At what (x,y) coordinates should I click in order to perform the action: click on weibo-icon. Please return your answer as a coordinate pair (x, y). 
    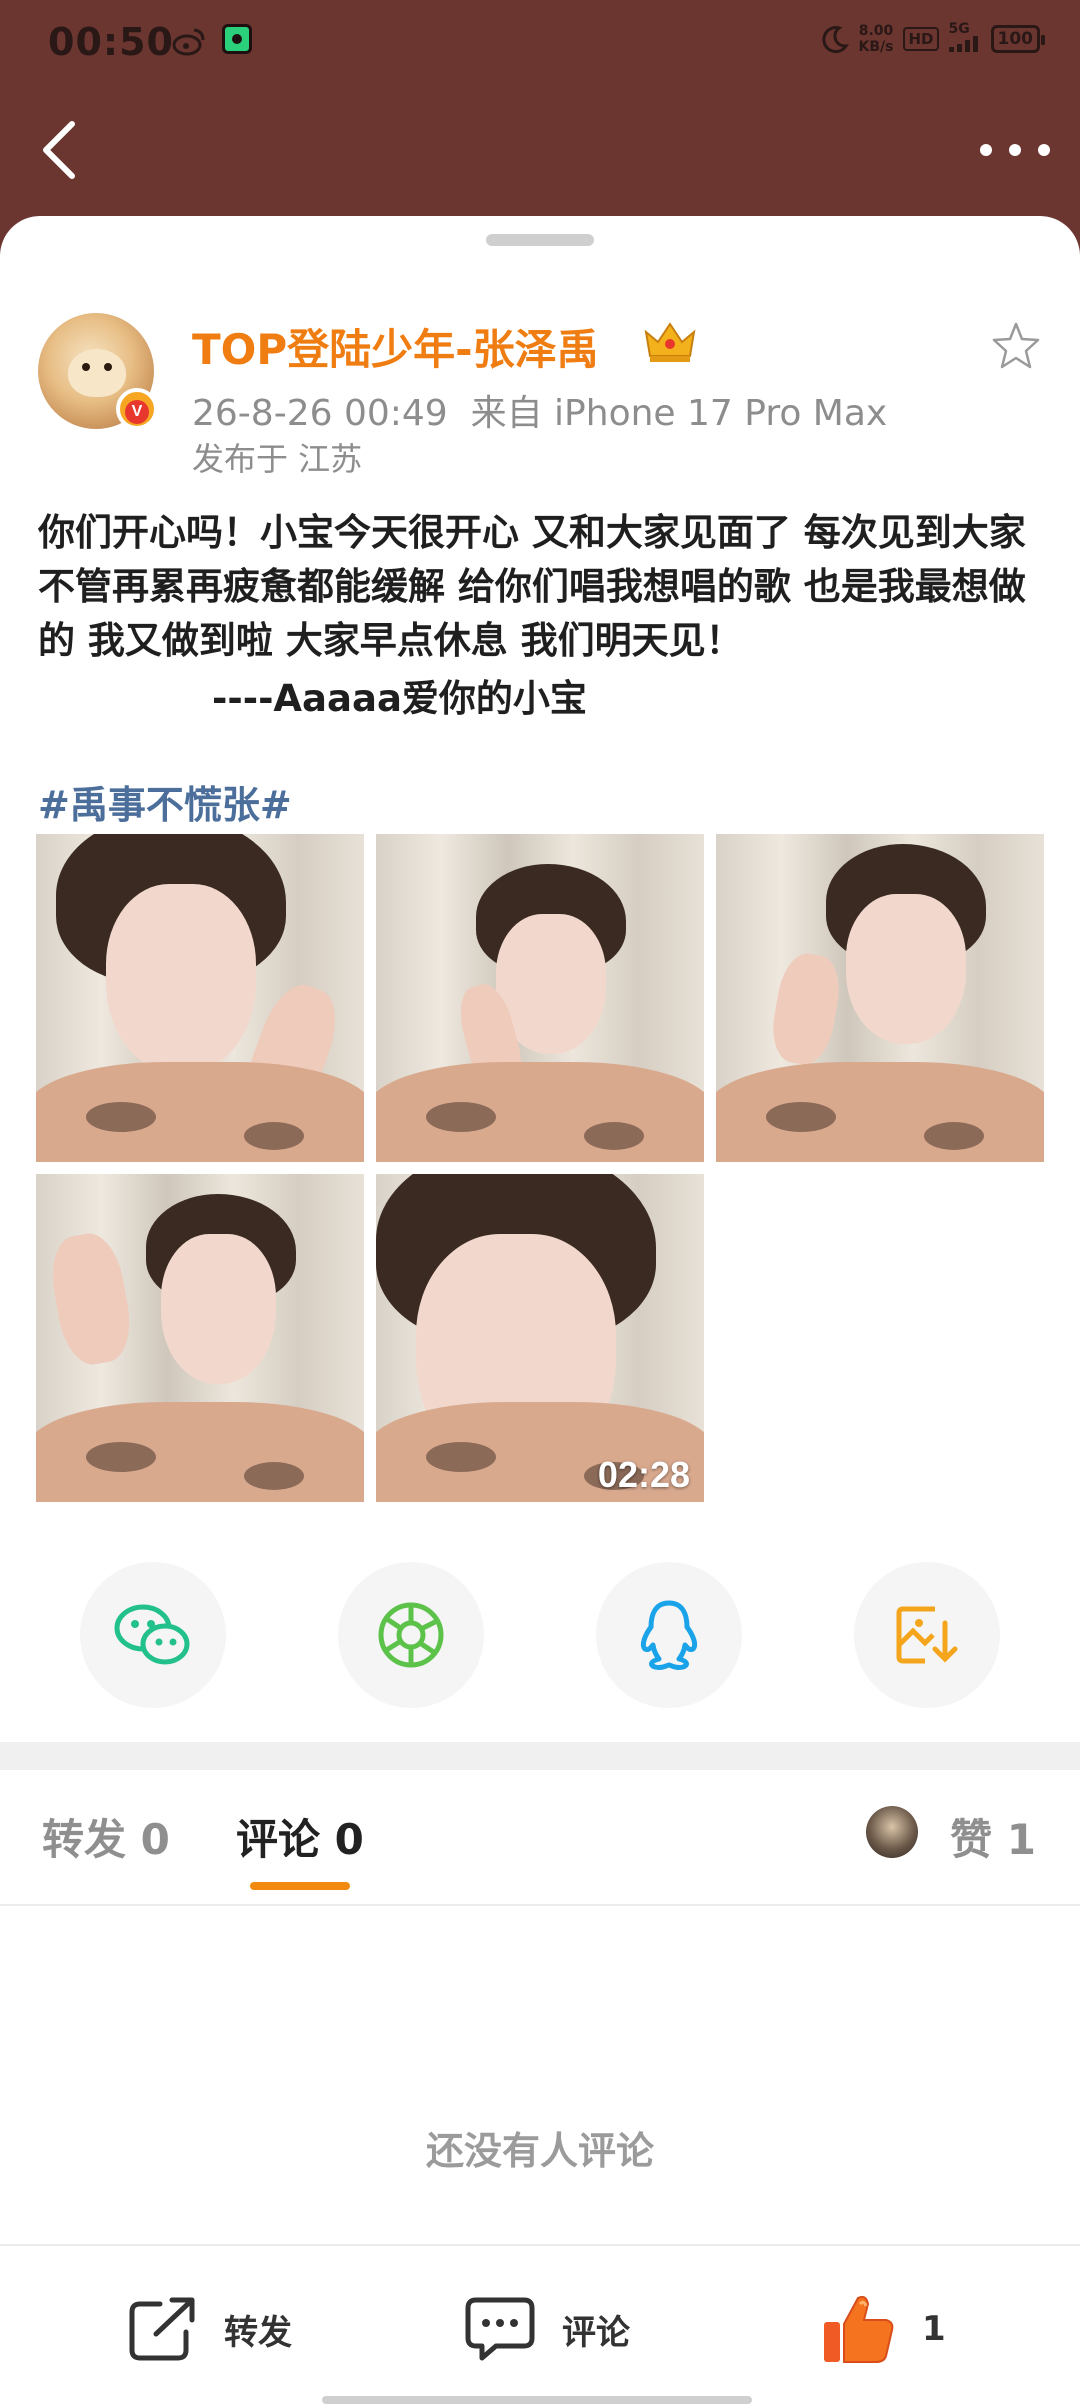
    Looking at the image, I should click on (188, 42).